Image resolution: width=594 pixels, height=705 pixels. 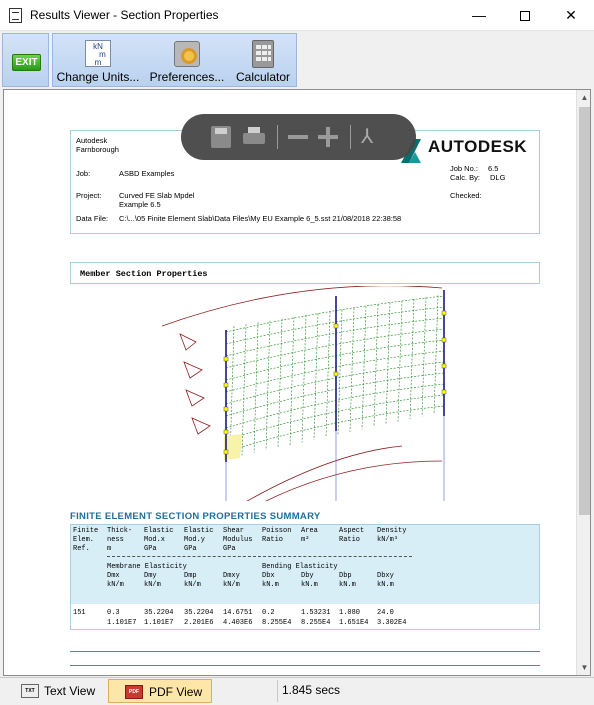 I want to click on data-cell: 151, so click(x=79, y=613).